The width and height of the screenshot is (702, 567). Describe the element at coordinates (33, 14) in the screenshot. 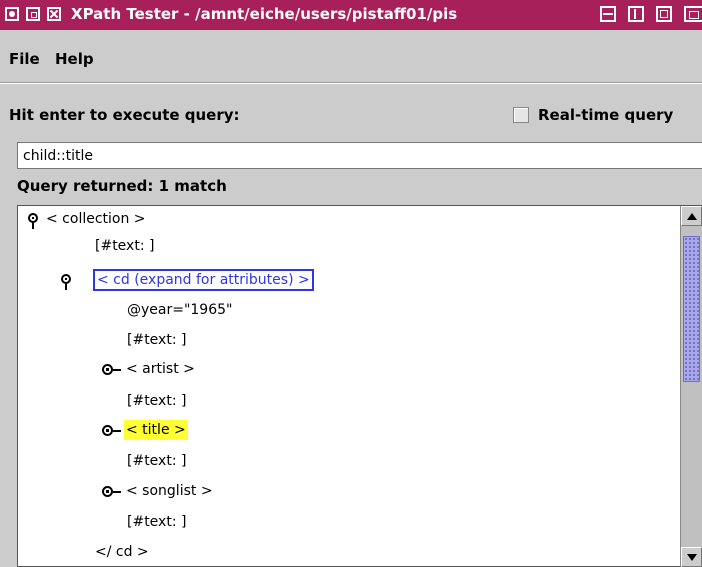

I see `shade-icon` at that location.